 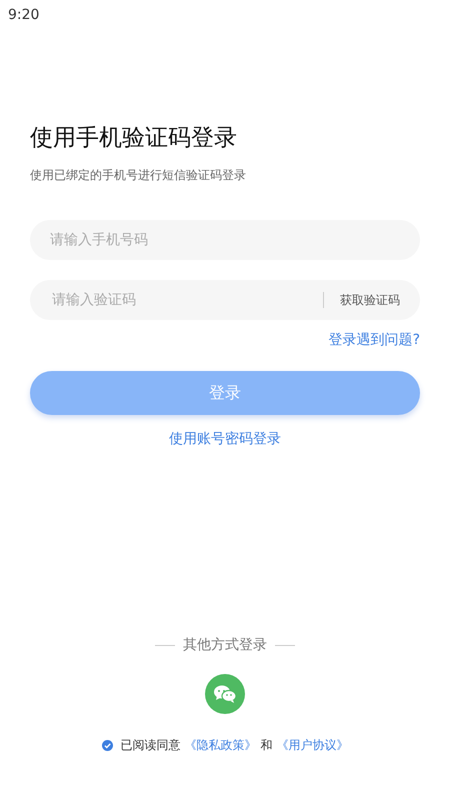 I want to click on phone-field: 请输入手机号码, so click(x=225, y=240).